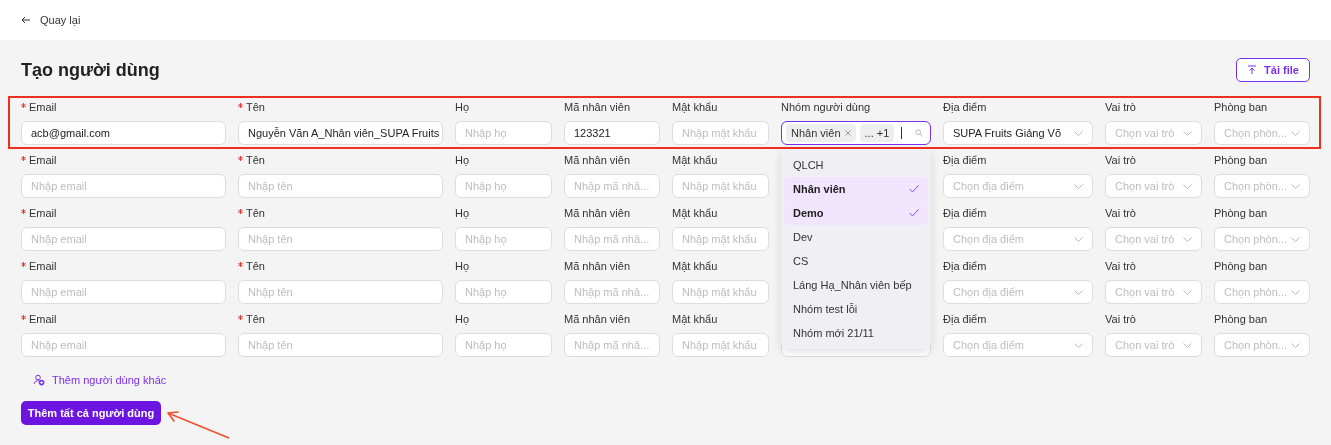  Describe the element at coordinates (919, 133) in the screenshot. I see `search-icon` at that location.